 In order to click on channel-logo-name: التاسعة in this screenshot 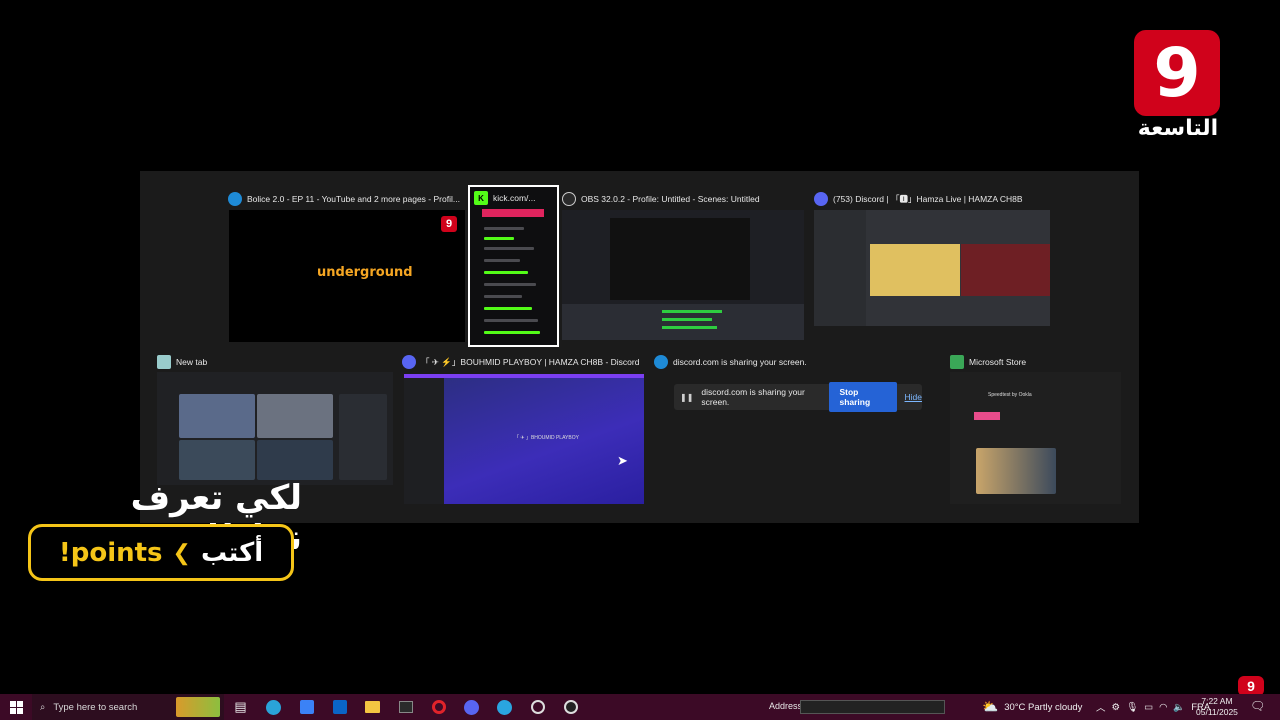, I will do `click(1178, 128)`.